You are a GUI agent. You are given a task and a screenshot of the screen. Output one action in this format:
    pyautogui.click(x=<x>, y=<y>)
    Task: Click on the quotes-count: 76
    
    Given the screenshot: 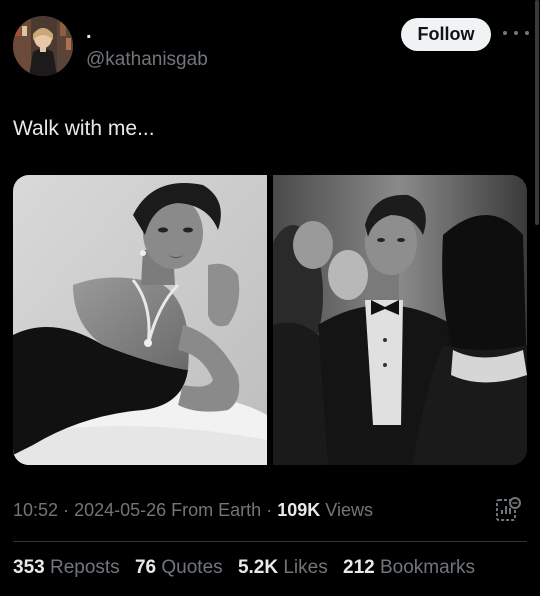 What is the action you would take?
    pyautogui.click(x=145, y=567)
    